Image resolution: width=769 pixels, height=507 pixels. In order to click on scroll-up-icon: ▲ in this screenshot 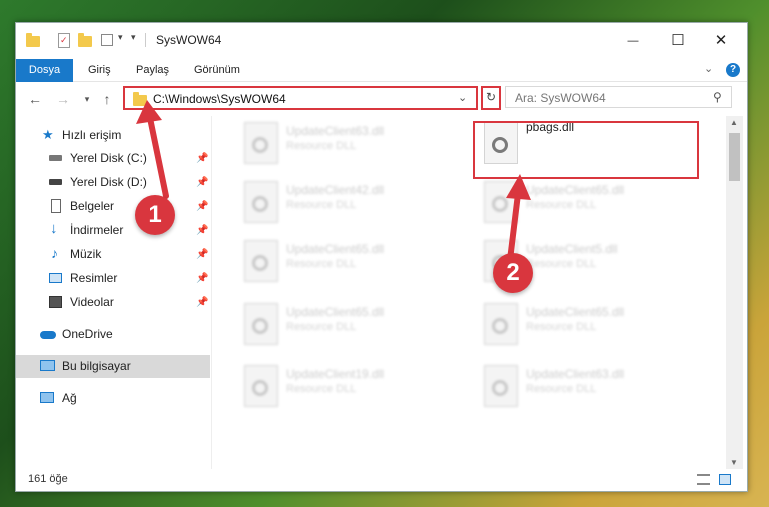, I will do `click(734, 122)`.